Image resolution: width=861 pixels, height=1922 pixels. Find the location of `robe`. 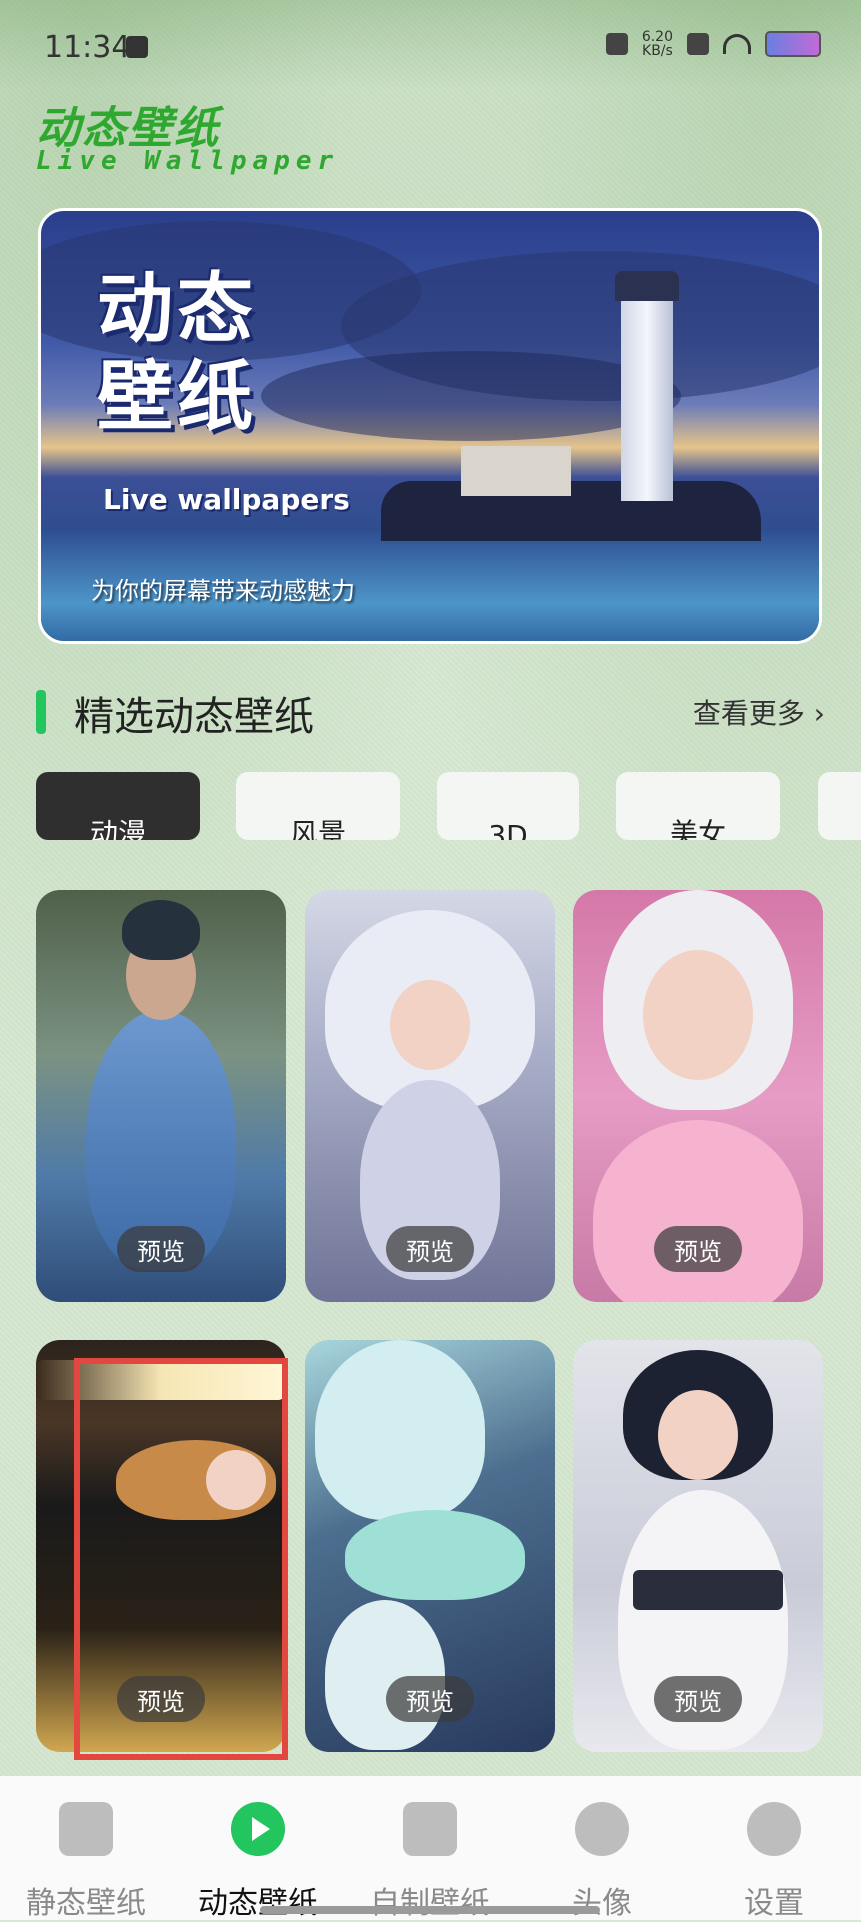

robe is located at coordinates (698, 1211).